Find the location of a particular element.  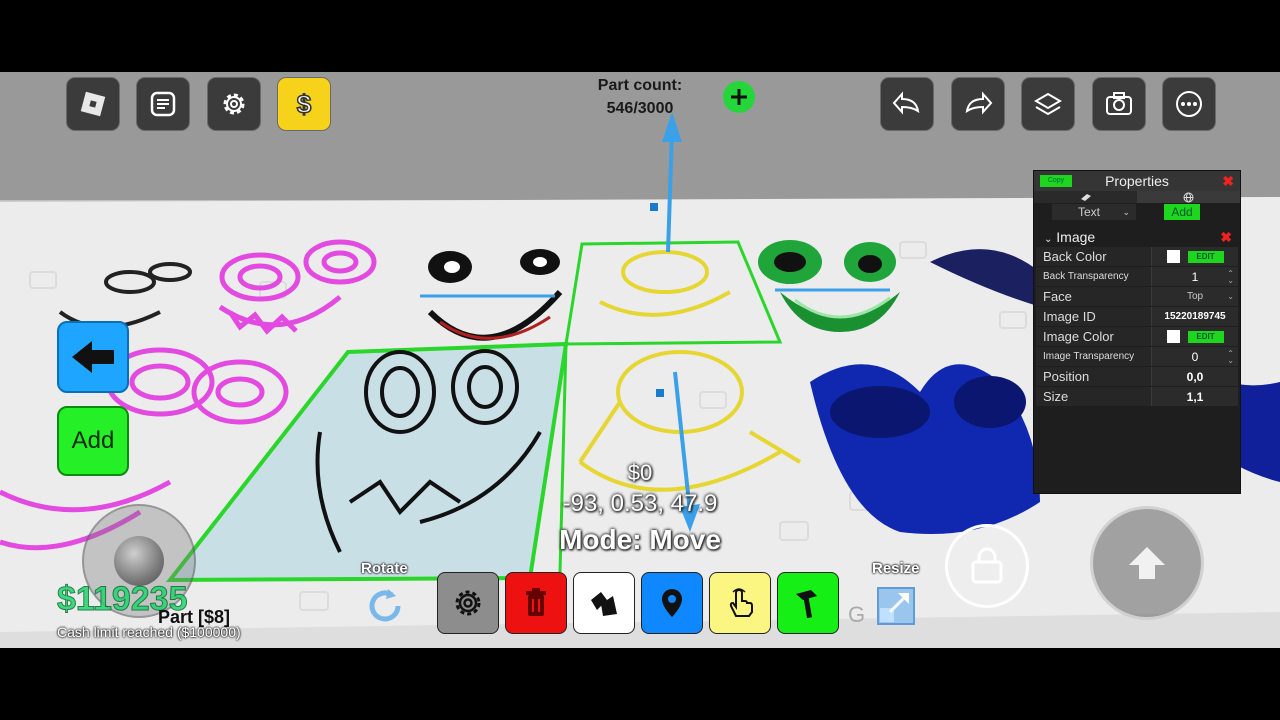

screenshot-button is located at coordinates (1119, 104).